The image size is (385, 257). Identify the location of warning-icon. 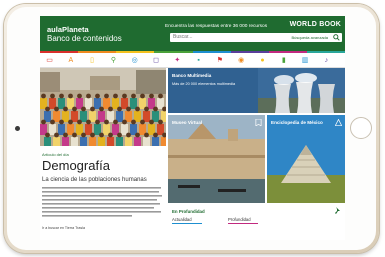
(338, 122).